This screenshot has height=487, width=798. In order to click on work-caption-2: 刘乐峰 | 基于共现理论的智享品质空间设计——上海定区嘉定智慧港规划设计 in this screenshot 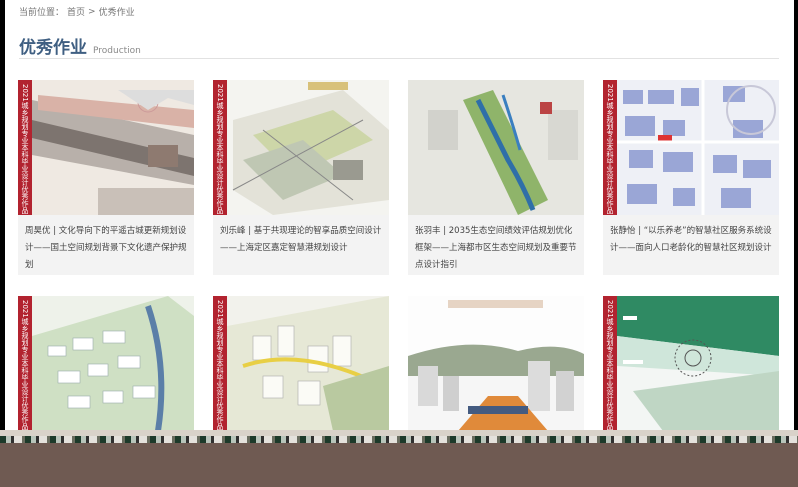, I will do `click(301, 240)`.